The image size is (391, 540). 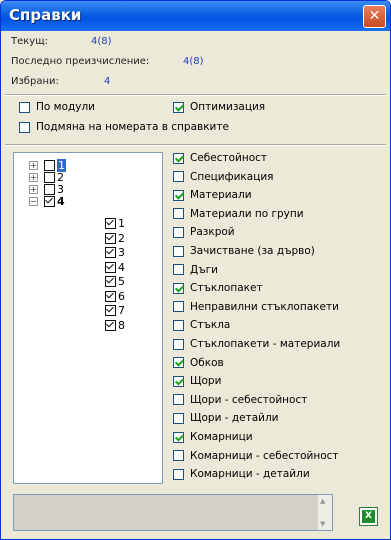 What do you see at coordinates (234, 418) in the screenshot?
I see `report-label: Щори - детайли` at bounding box center [234, 418].